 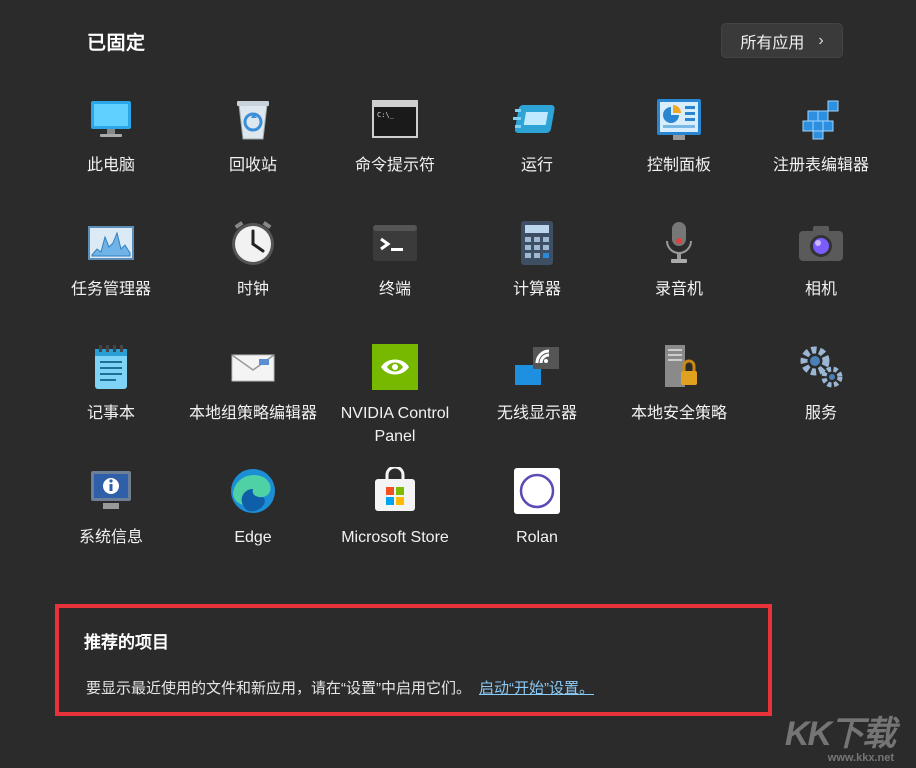 I want to click on app-calculator: 计算器, so click(x=537, y=276).